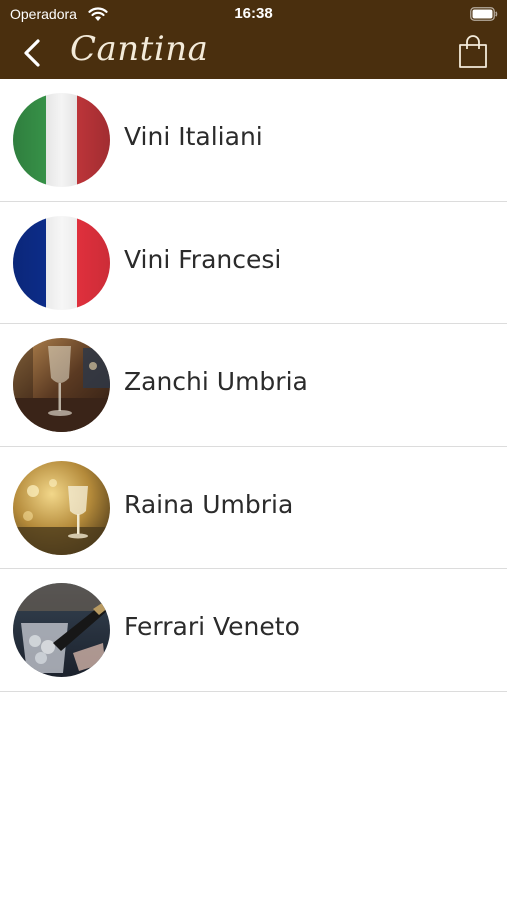 This screenshot has width=507, height=900. What do you see at coordinates (216, 381) in the screenshot?
I see `list-item-label: Zanchi Umbria` at bounding box center [216, 381].